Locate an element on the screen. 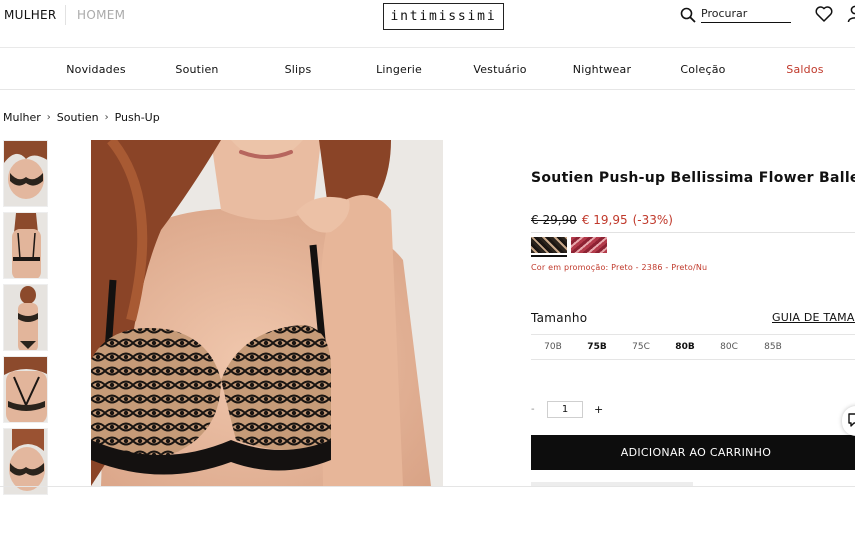 This screenshot has width=855, height=534. discount-badge: (-33%) is located at coordinates (652, 220).